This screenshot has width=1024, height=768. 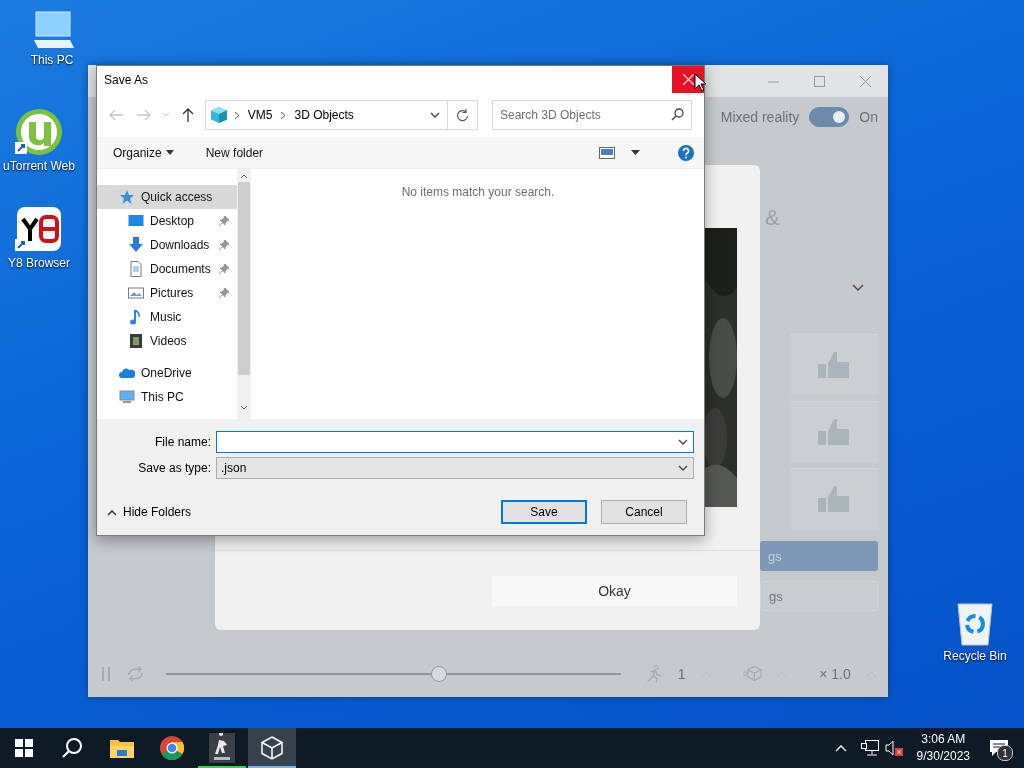 What do you see at coordinates (112, 512) in the screenshot?
I see `caret-up-icon` at bounding box center [112, 512].